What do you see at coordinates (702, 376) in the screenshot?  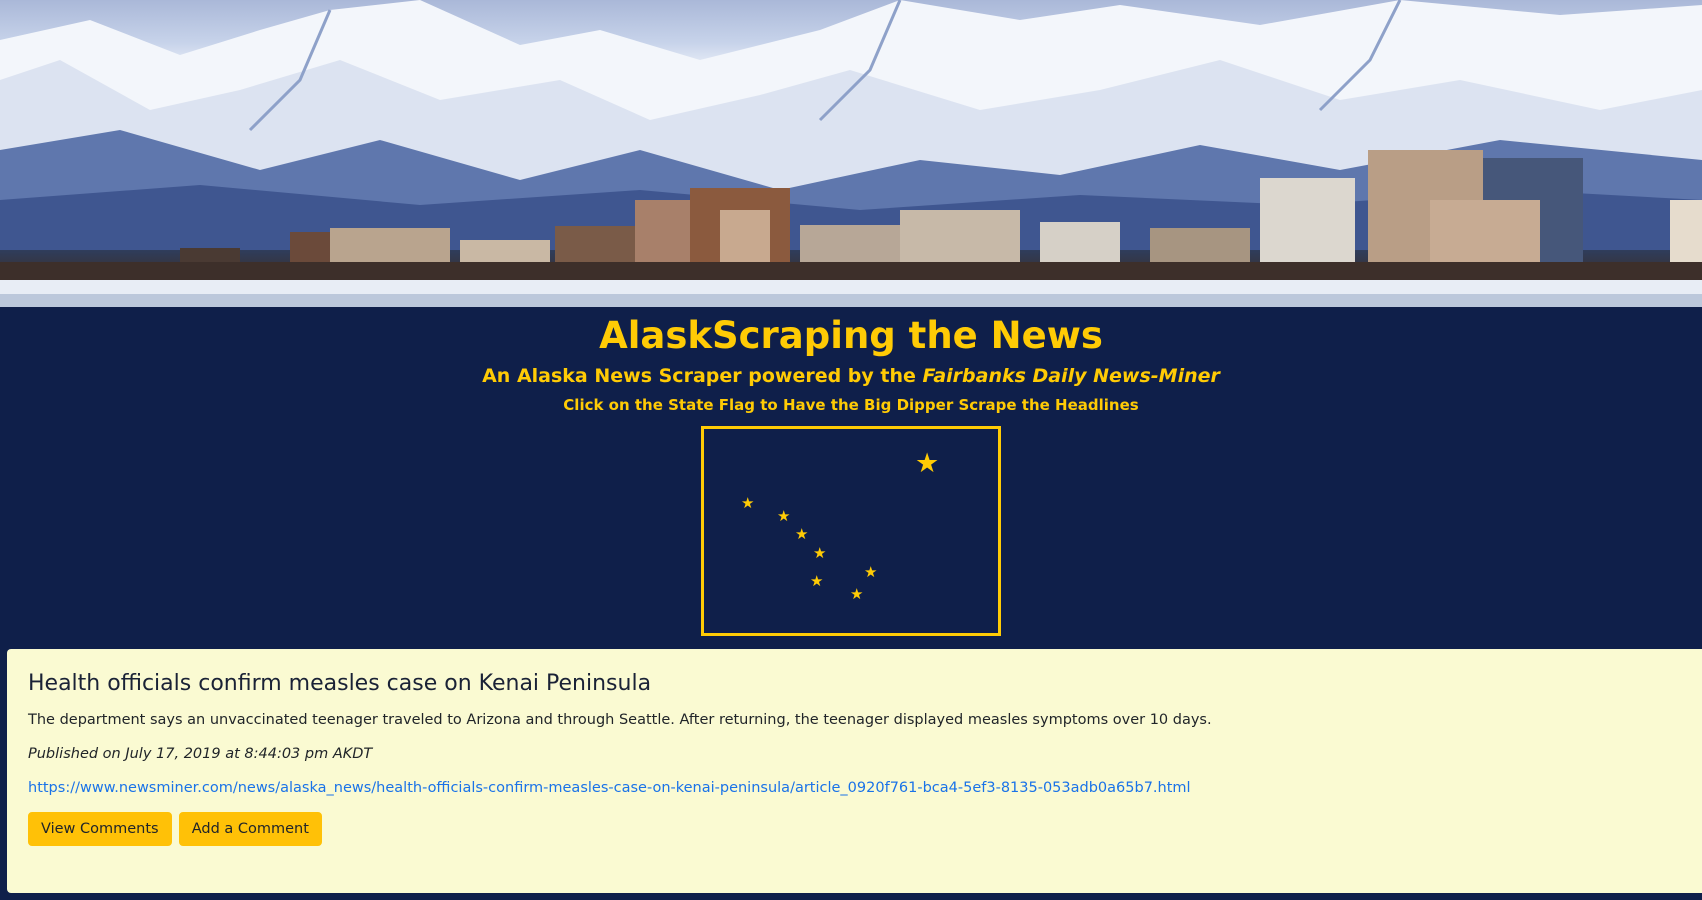 I see `subtitle-prefix: An Alaska News Scraper powered by the` at bounding box center [702, 376].